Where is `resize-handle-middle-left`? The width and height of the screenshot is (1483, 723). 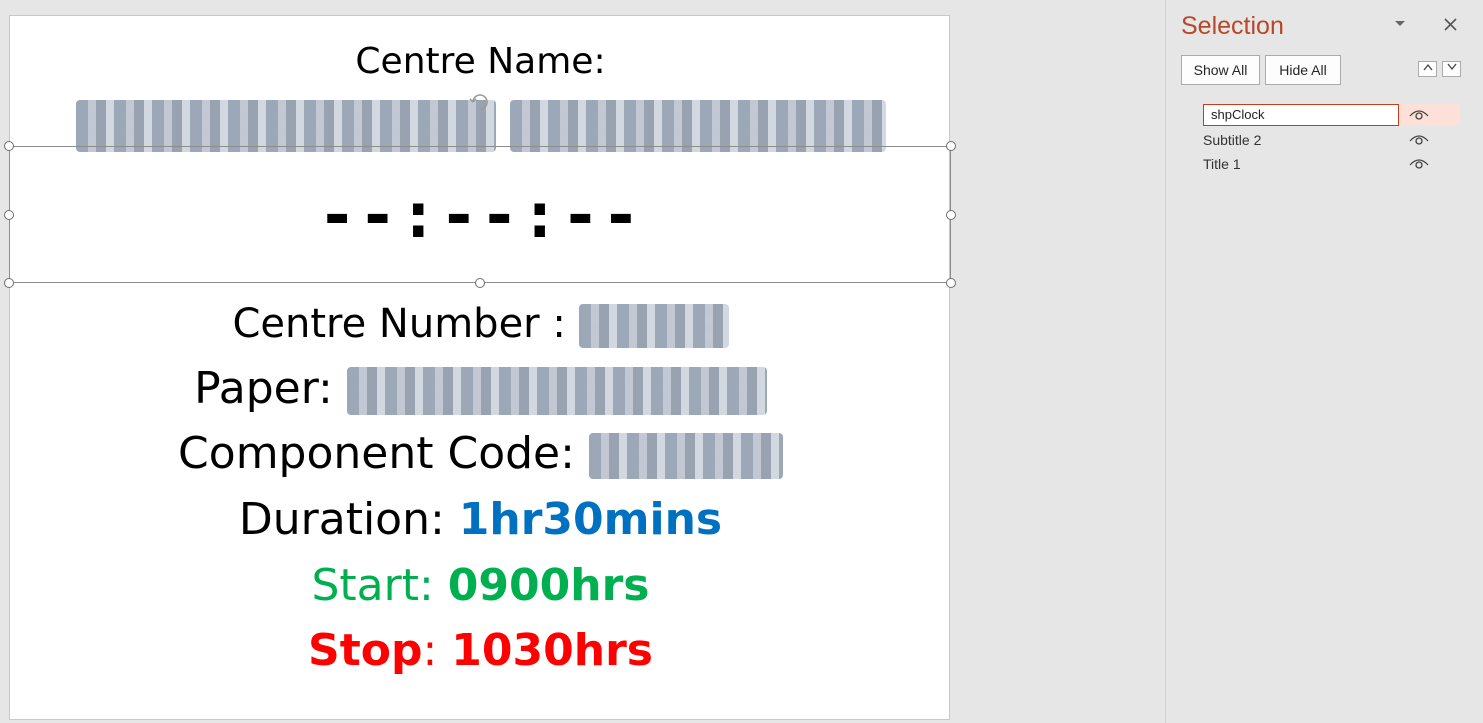 resize-handle-middle-left is located at coordinates (9, 215).